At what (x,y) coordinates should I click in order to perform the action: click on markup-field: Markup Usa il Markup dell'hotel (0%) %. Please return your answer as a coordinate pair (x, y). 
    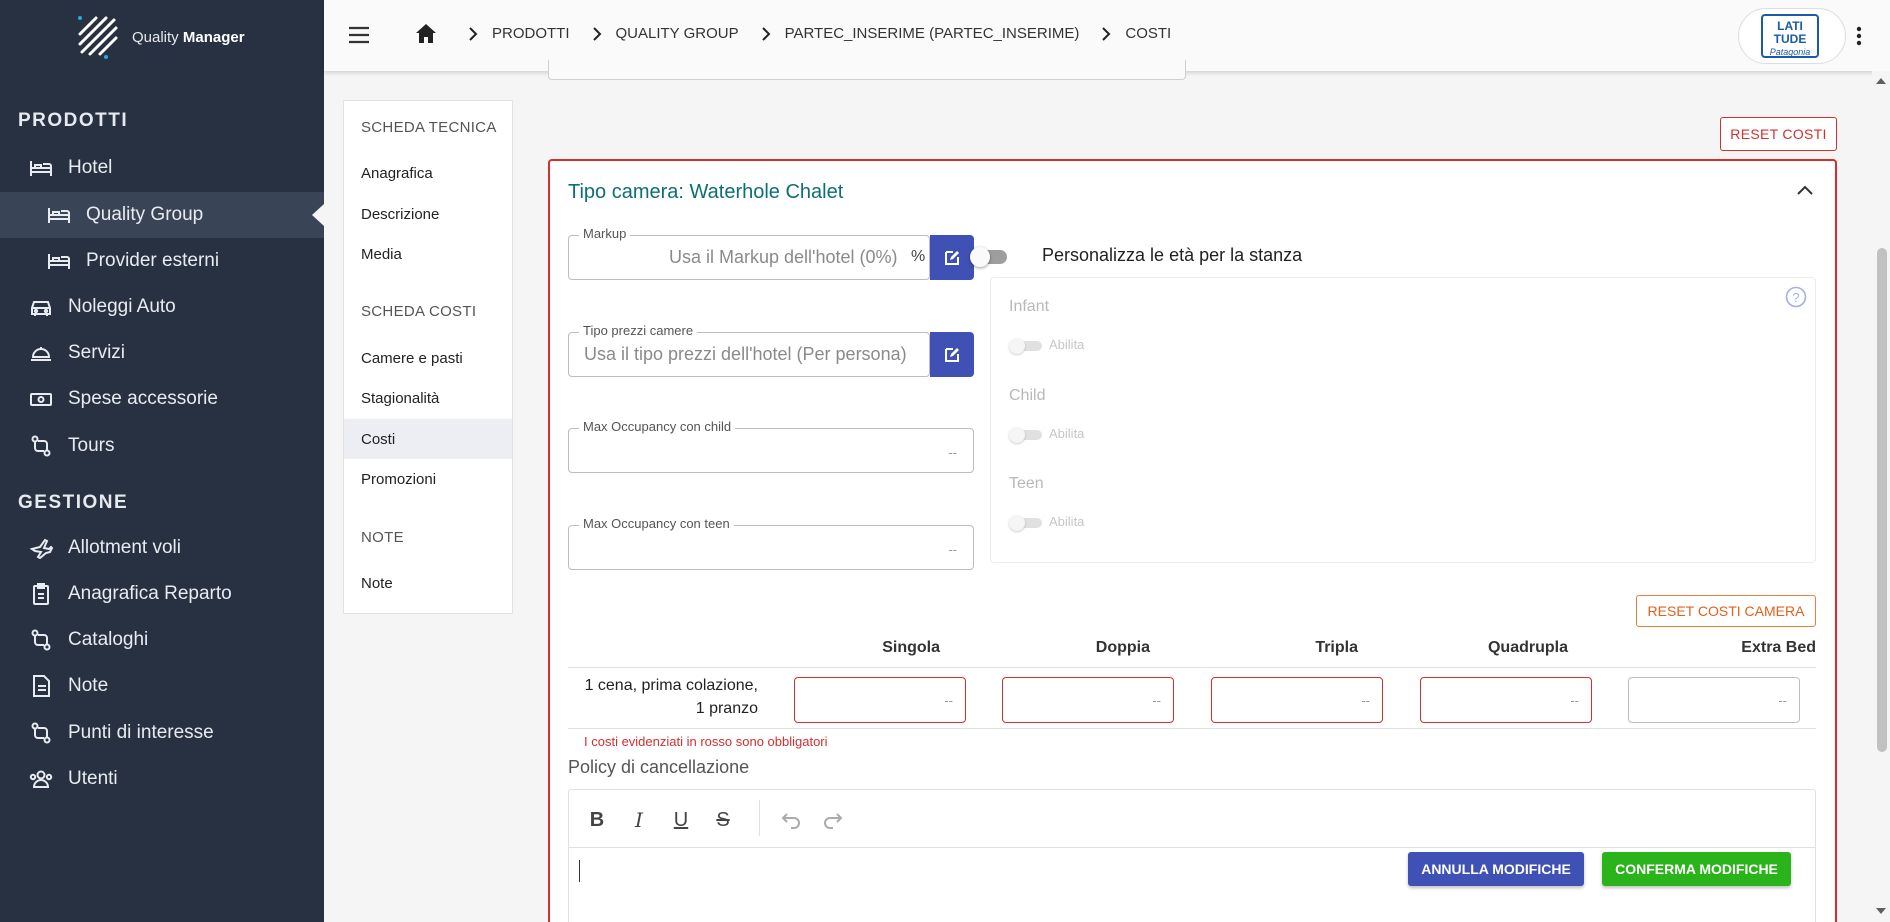
    Looking at the image, I should click on (749, 253).